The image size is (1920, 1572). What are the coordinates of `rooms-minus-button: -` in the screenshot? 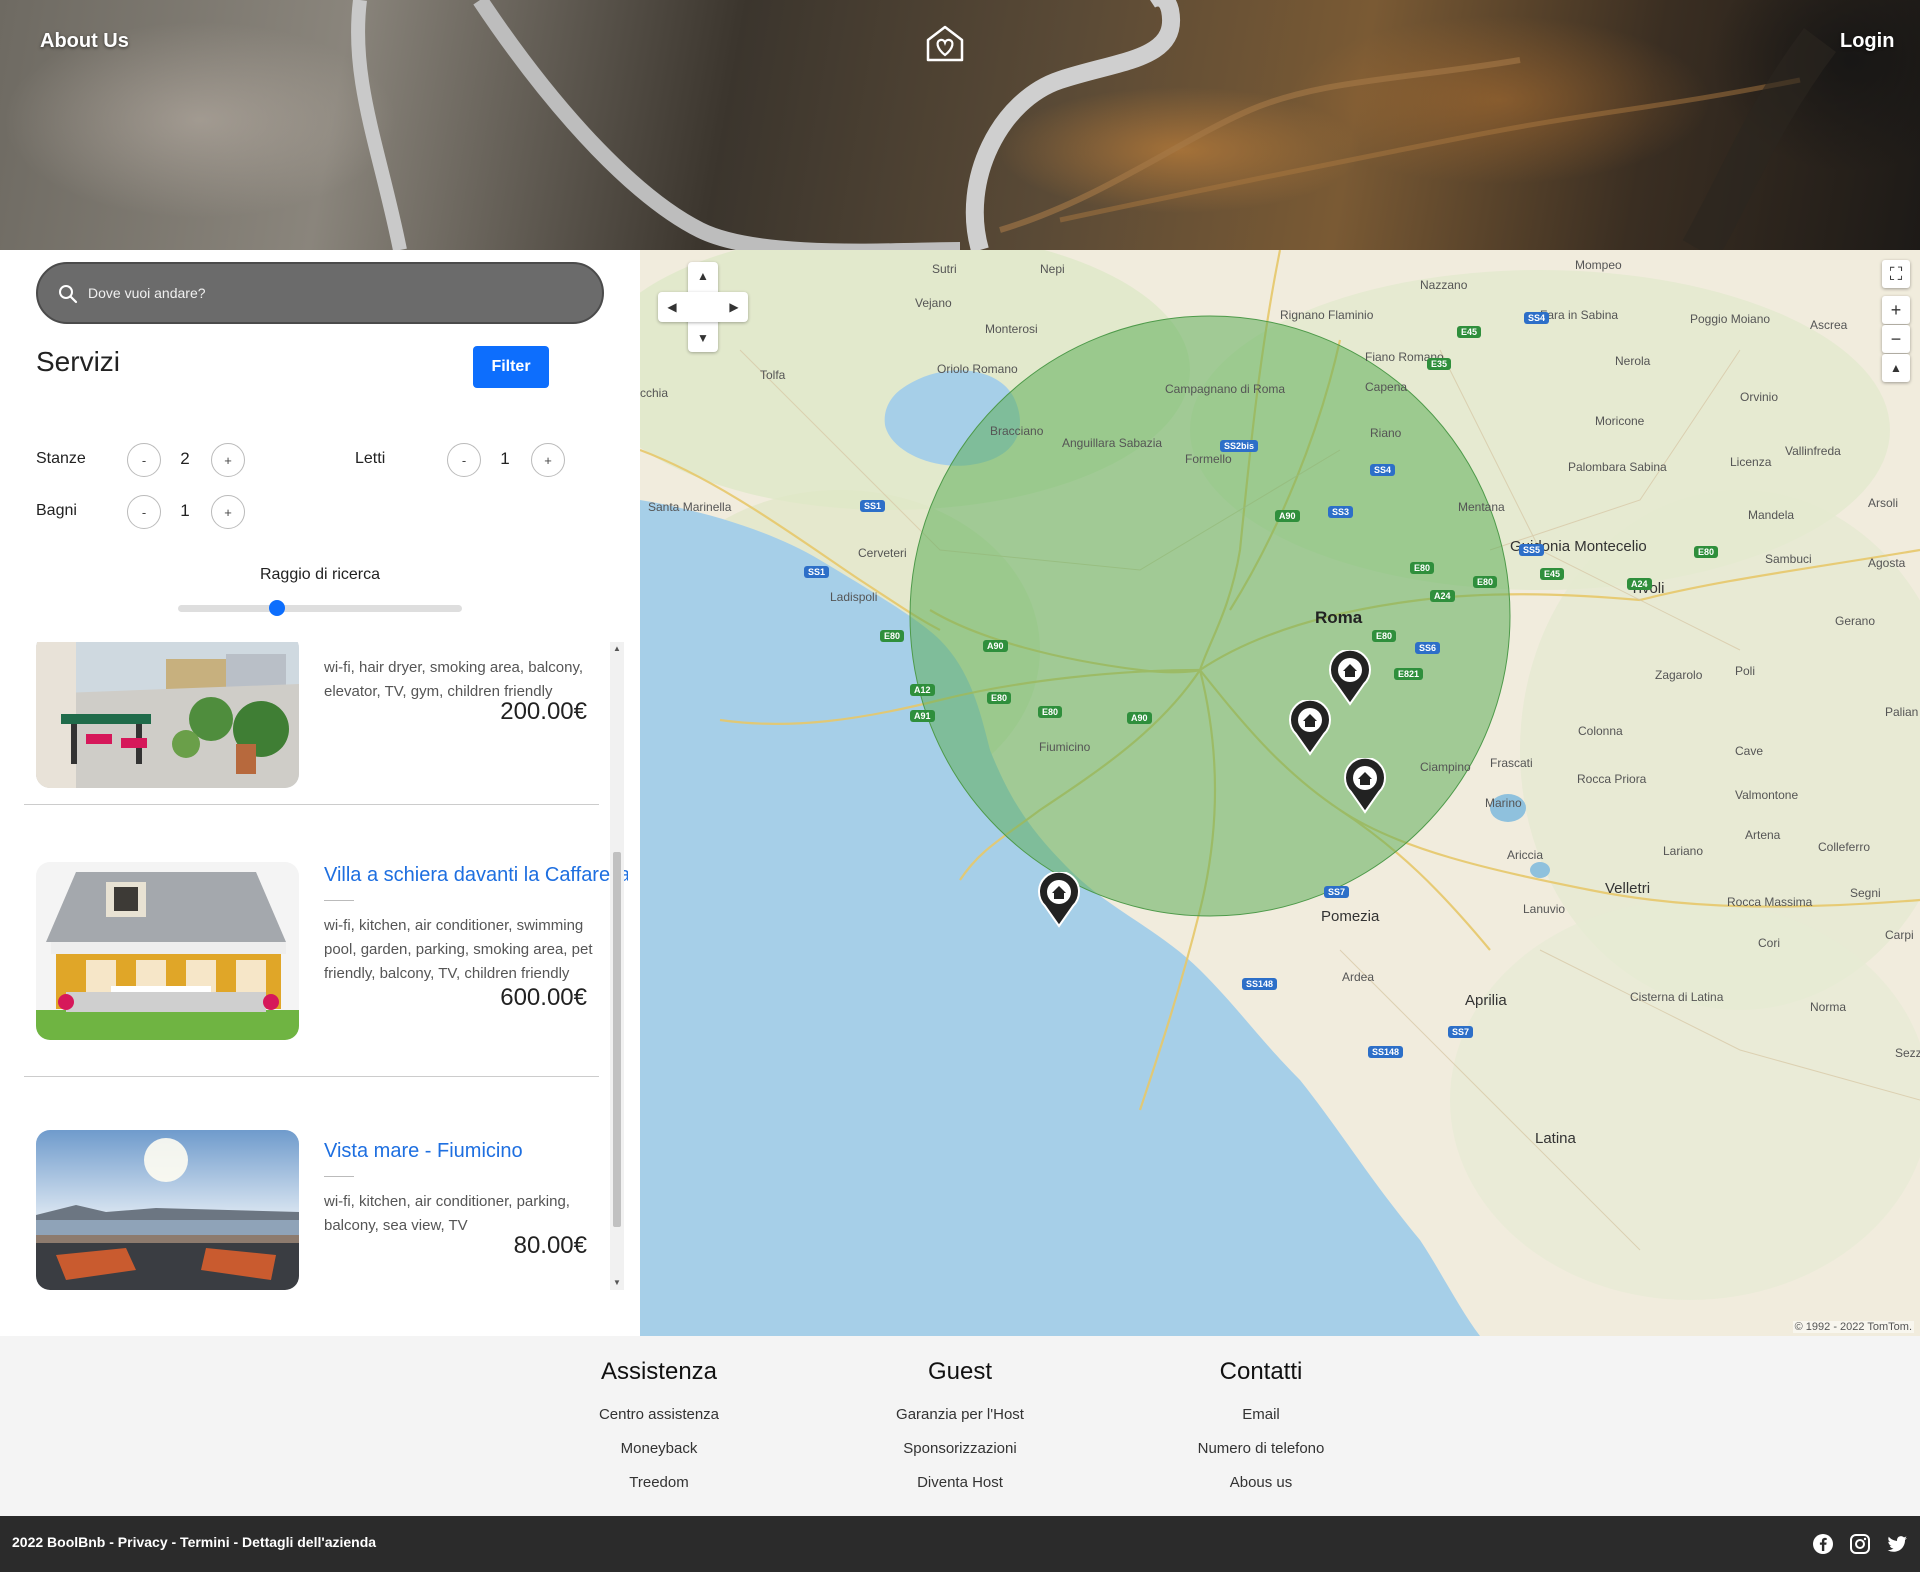 It's located at (144, 460).